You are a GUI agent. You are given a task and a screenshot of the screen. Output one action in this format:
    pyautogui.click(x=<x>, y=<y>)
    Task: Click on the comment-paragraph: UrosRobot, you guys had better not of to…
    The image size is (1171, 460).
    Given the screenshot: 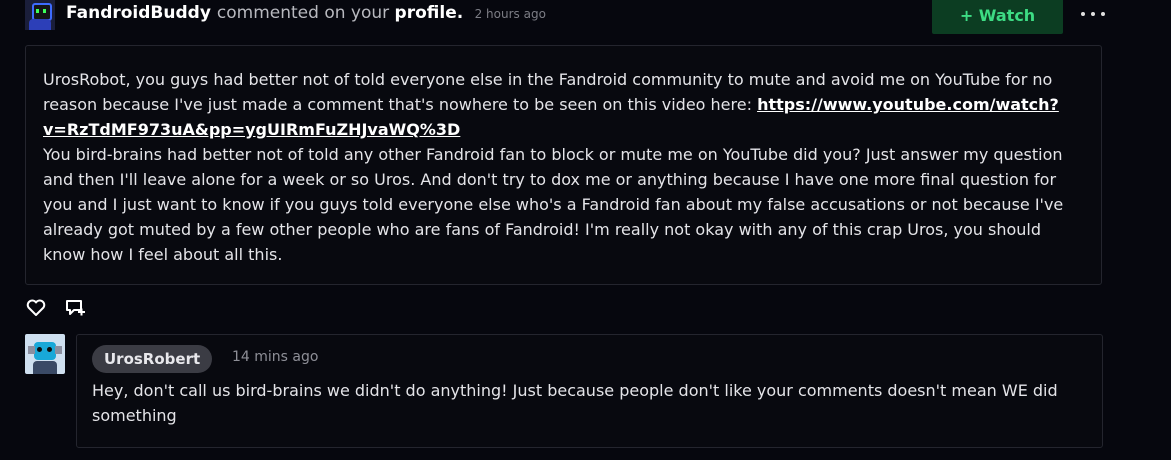 What is the action you would take?
    pyautogui.click(x=558, y=104)
    